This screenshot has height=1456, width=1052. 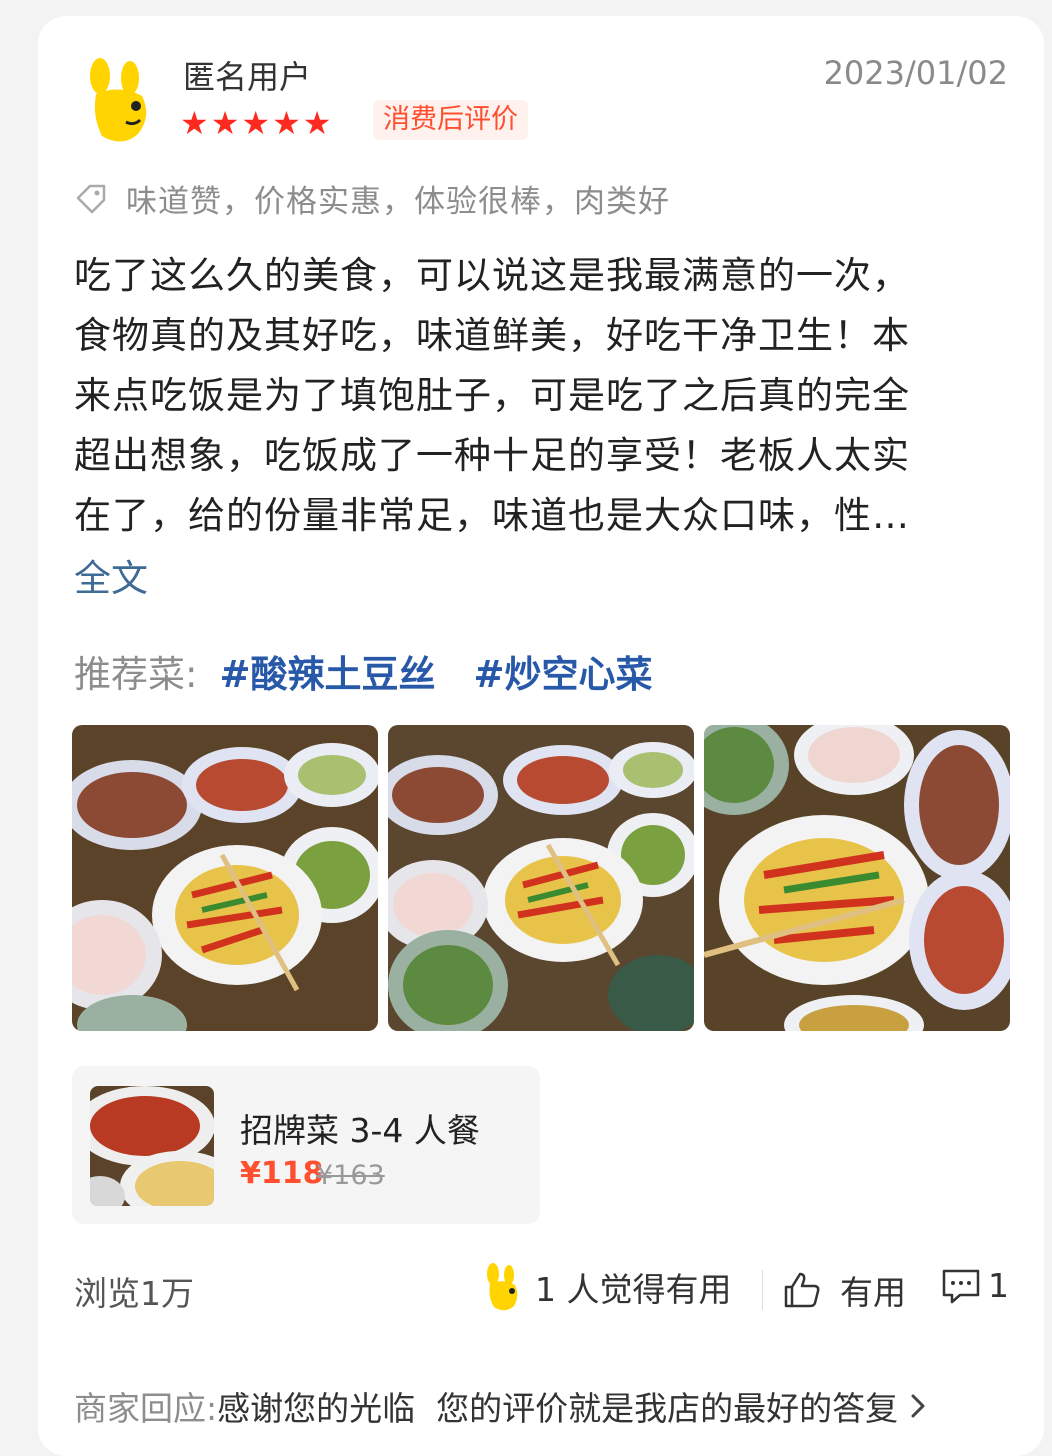 I want to click on merchant-reply: 商家回应: 感谢您的光临 您的评价就是我店的最好的答复, so click(x=501, y=1406).